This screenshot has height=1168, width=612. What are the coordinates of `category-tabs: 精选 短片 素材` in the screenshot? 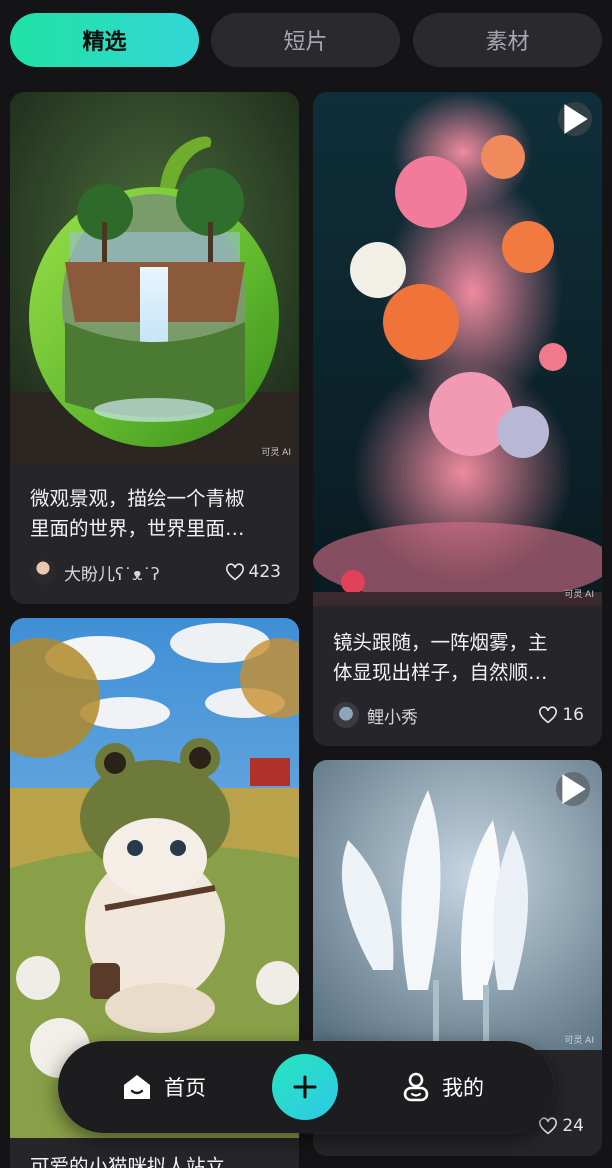 It's located at (306, 40).